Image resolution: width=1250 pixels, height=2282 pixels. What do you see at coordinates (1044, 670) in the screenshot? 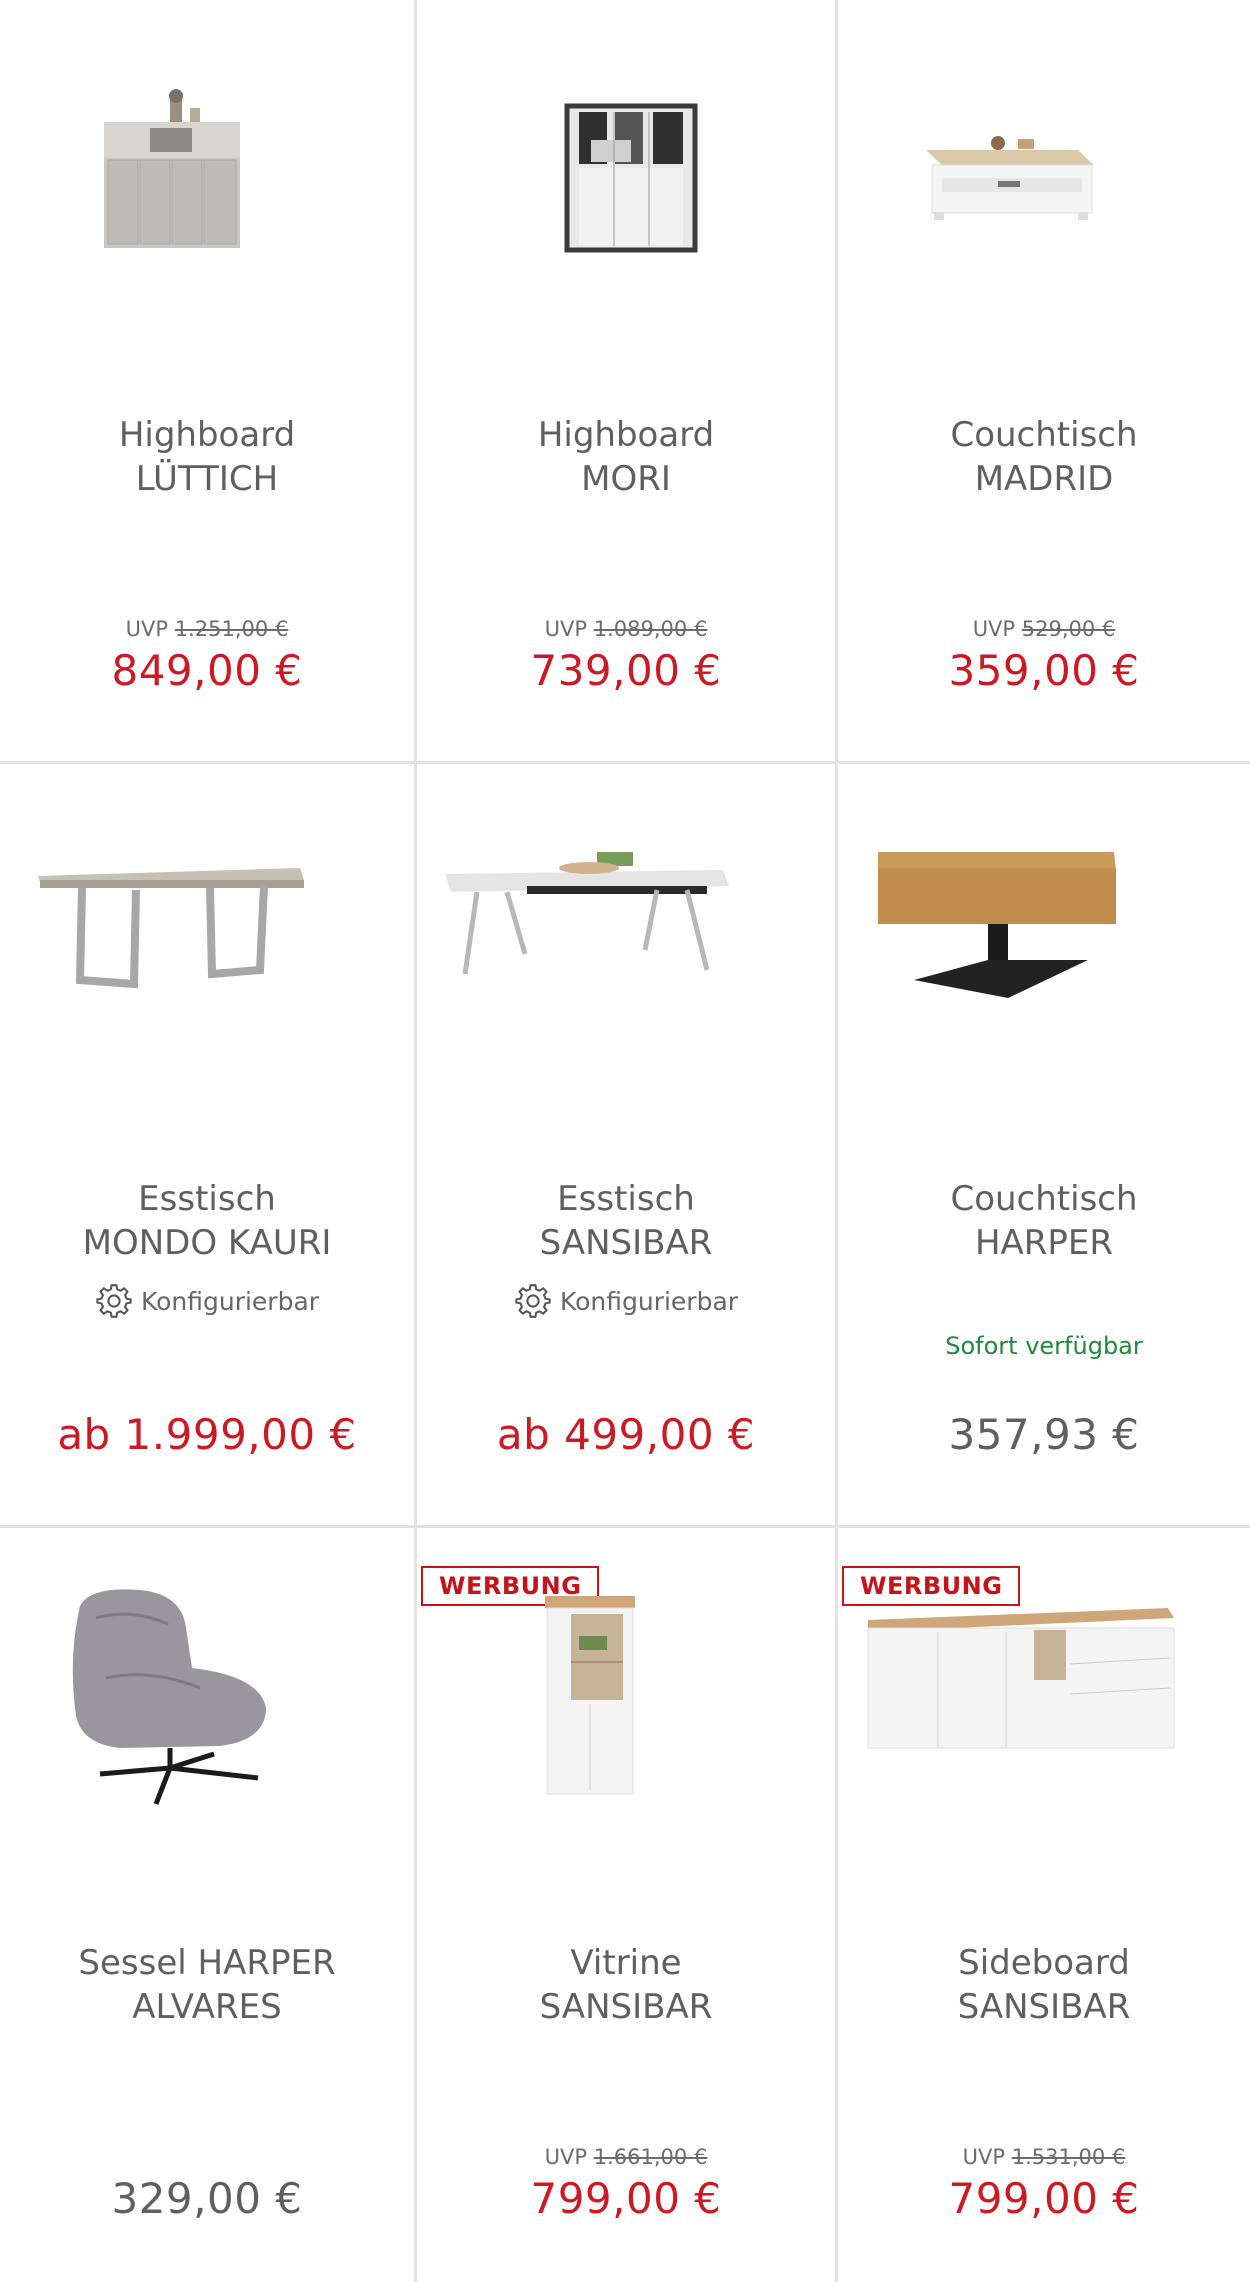
I see `sale-price: 359,00 €` at bounding box center [1044, 670].